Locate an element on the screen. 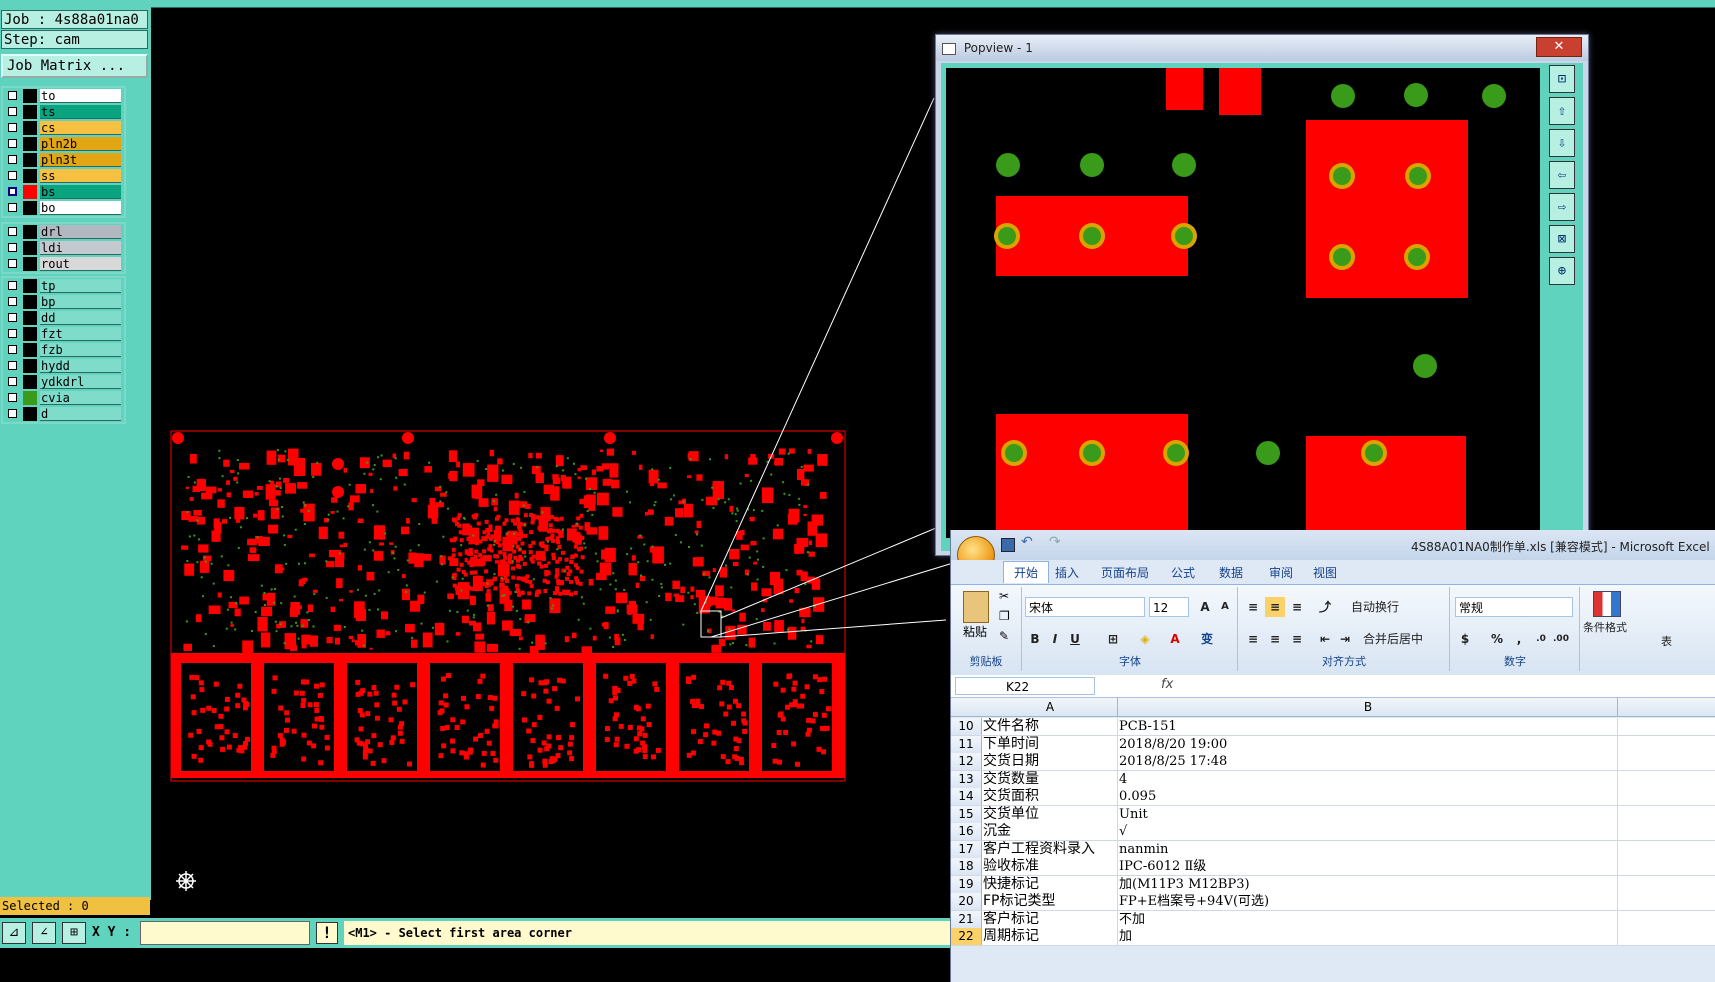  layer-row-bs: bs is located at coordinates (63, 192).